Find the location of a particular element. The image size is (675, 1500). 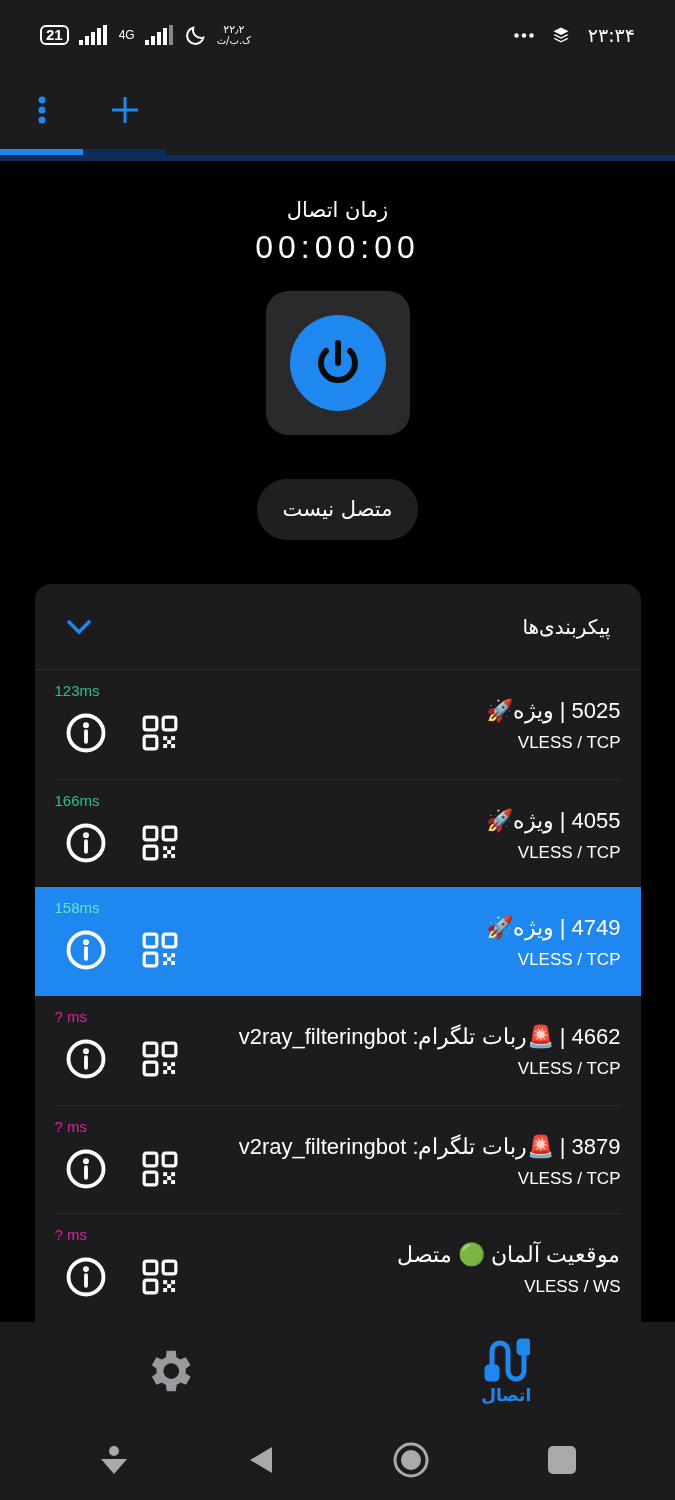

home-icon is located at coordinates (410, 1460).